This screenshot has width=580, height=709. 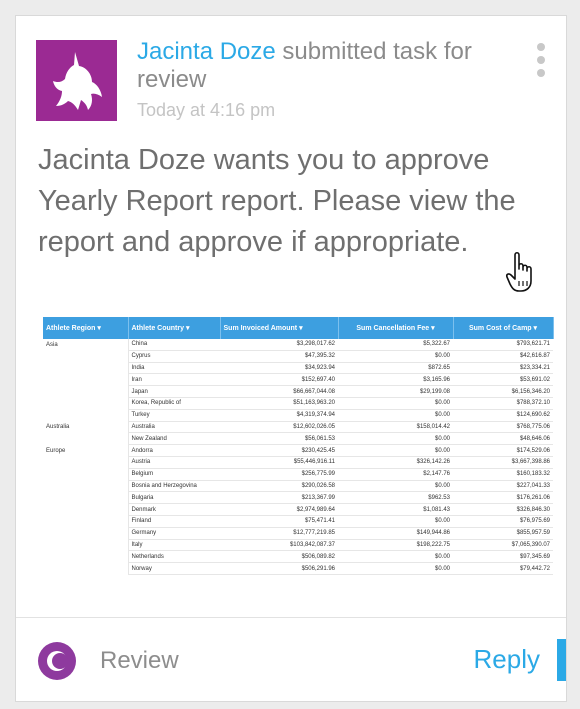 What do you see at coordinates (503, 380) in the screenshot?
I see `amount-cell: $53,691.02` at bounding box center [503, 380].